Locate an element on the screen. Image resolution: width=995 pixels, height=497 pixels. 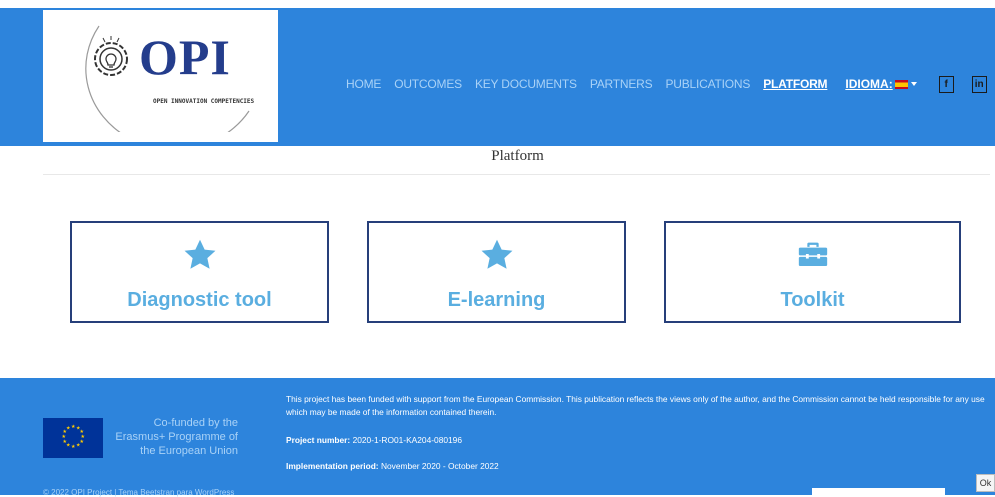
period-label: Implementation period: is located at coordinates (332, 466).